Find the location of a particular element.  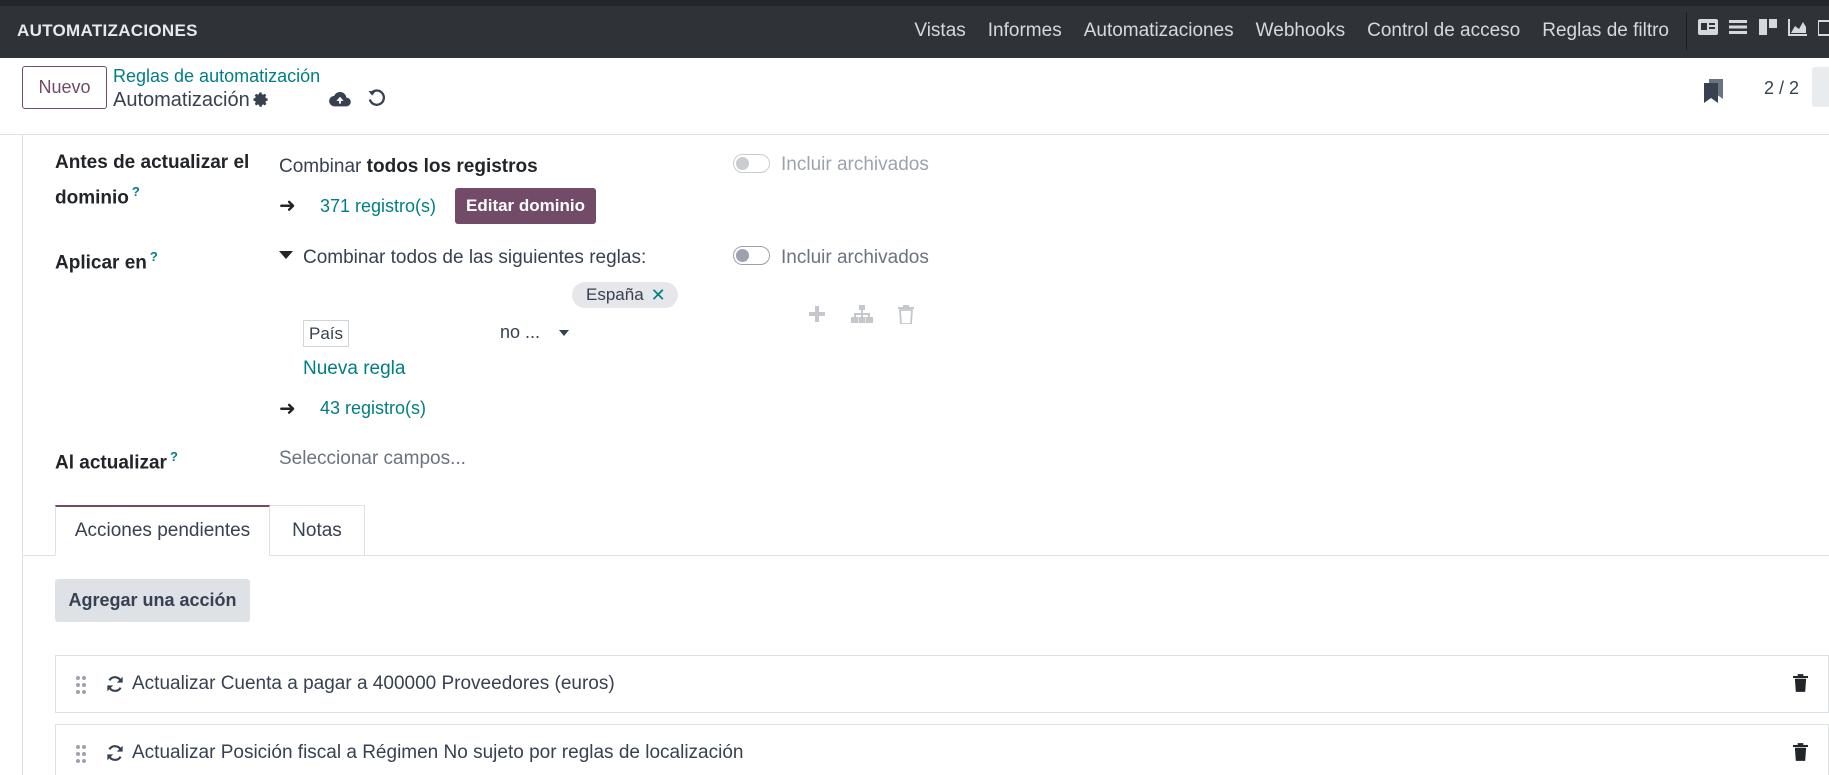

calendar-icon is located at coordinates (1823, 27).